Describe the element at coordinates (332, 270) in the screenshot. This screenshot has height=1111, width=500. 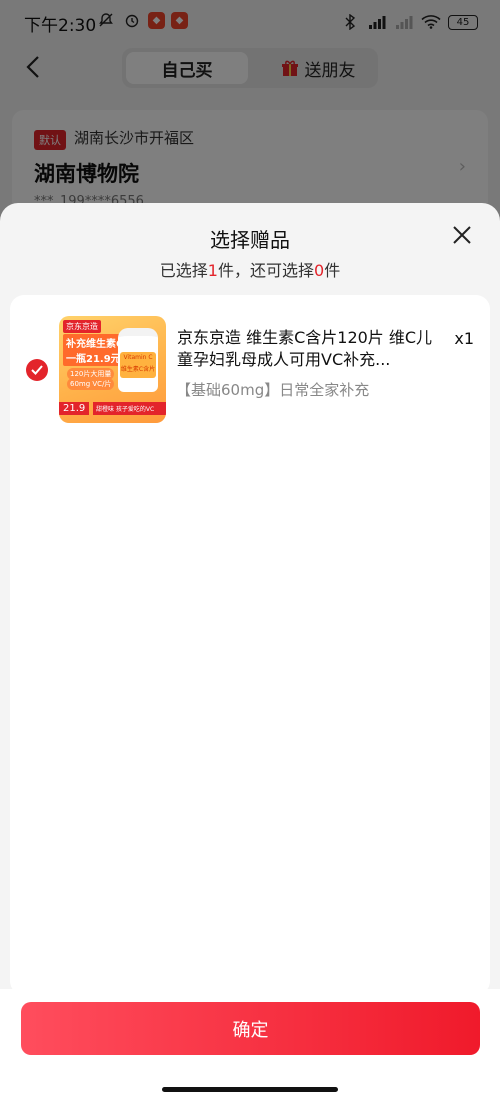
I see `summary-suffix: 件` at that location.